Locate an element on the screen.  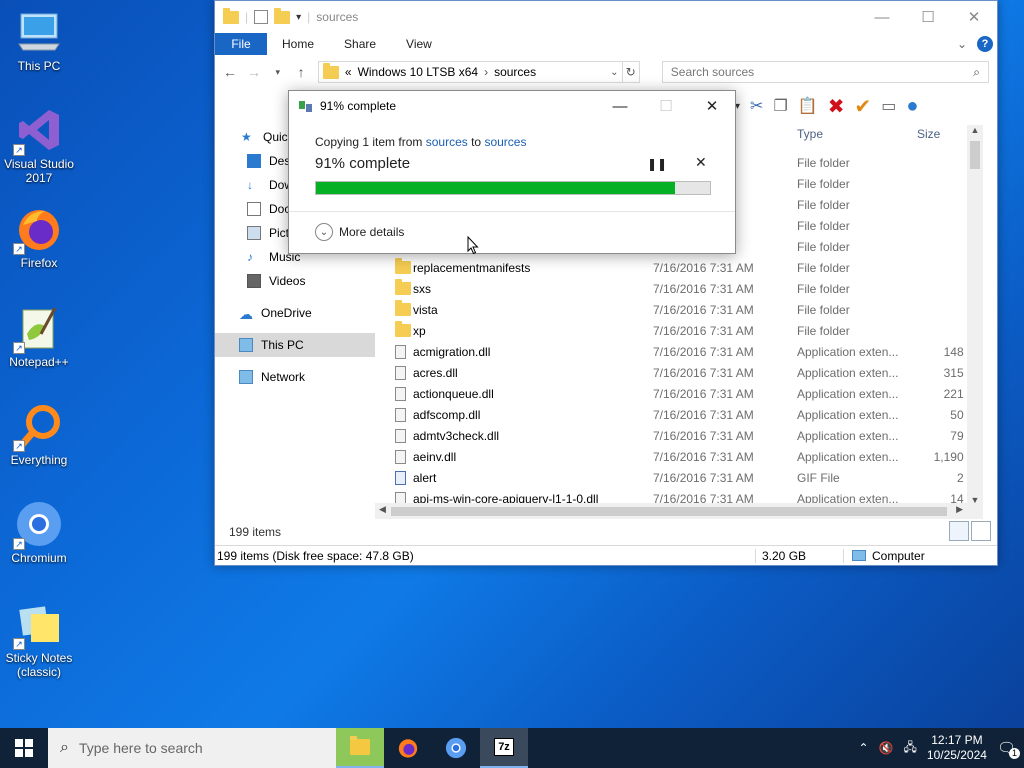
column-header-type: Type is located at coordinates (810, 134).